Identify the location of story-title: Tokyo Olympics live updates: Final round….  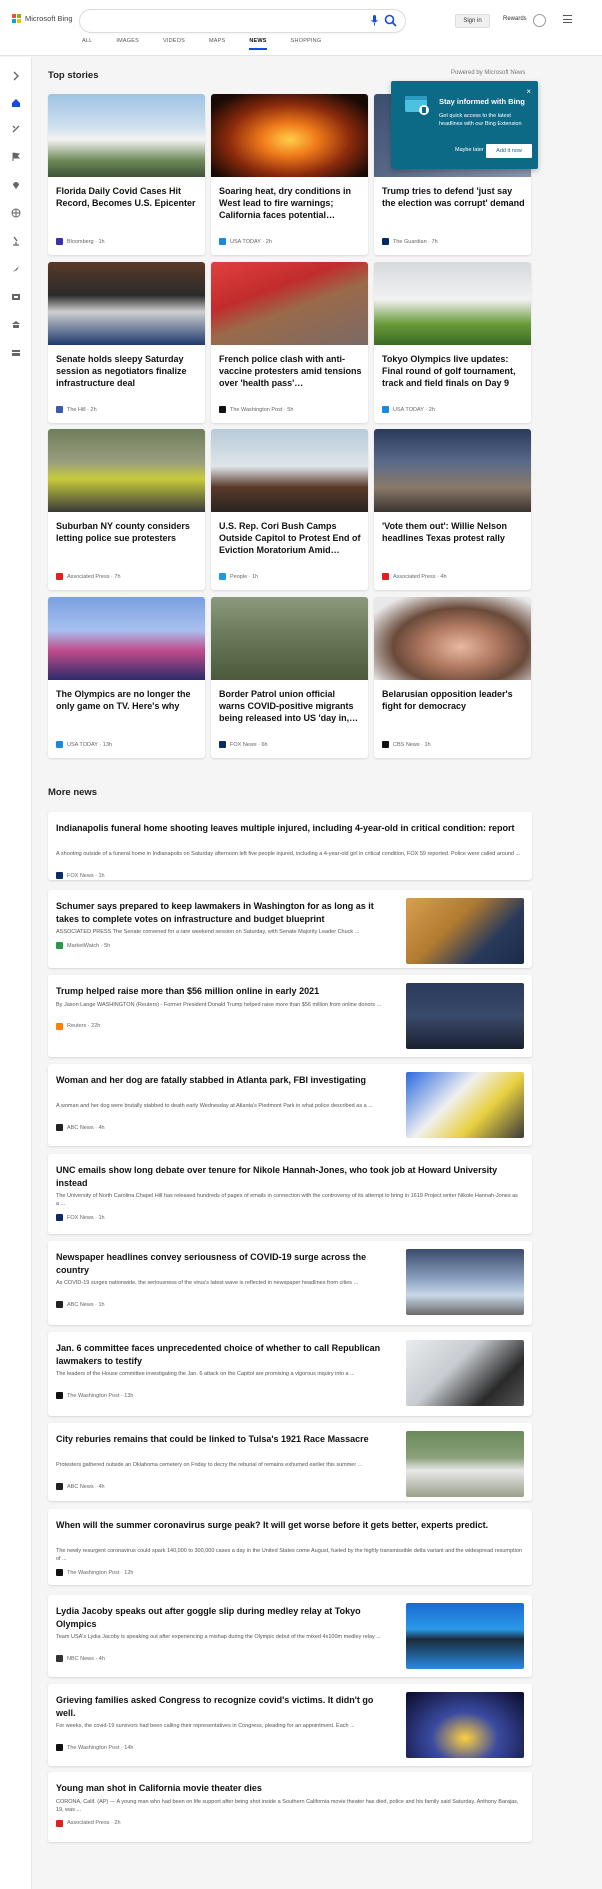
(453, 371).